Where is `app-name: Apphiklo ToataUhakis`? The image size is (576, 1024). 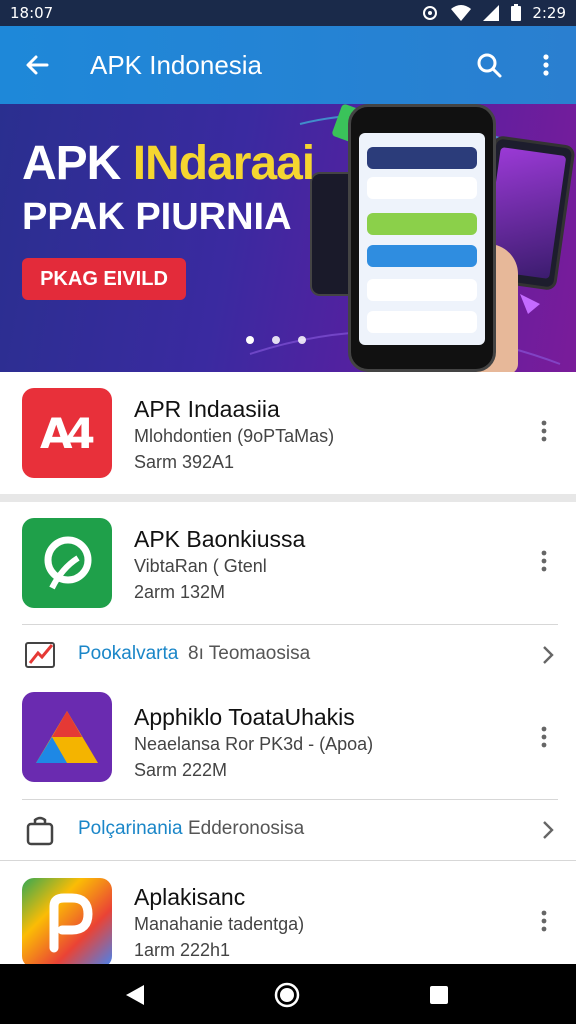 app-name: Apphiklo ToataUhakis is located at coordinates (244, 717).